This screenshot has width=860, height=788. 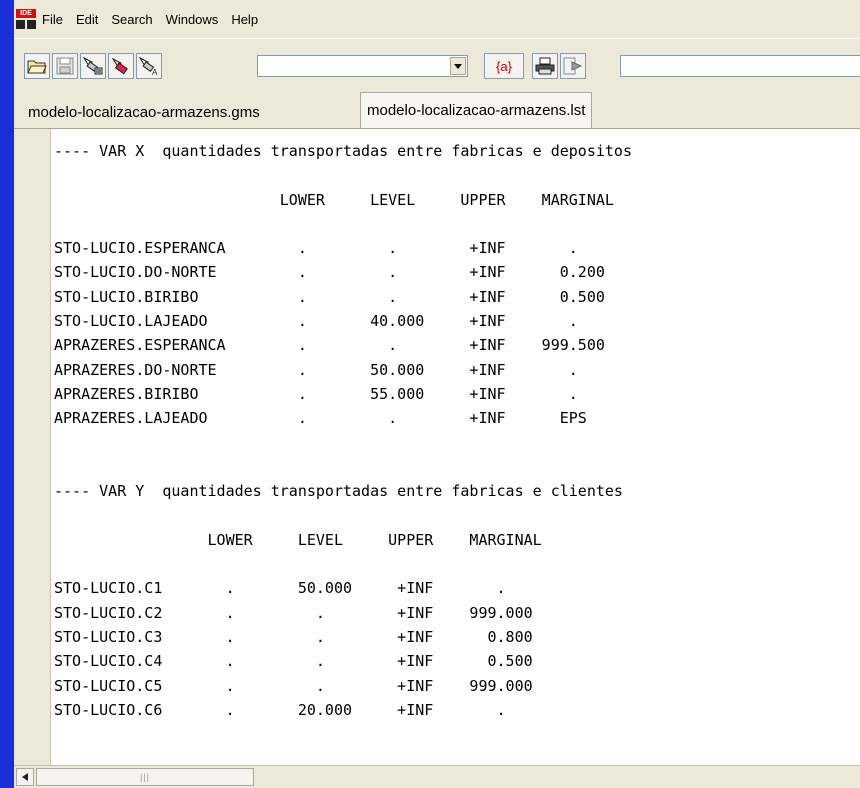 What do you see at coordinates (26, 19) in the screenshot?
I see `gams-ide-icon: IDE` at bounding box center [26, 19].